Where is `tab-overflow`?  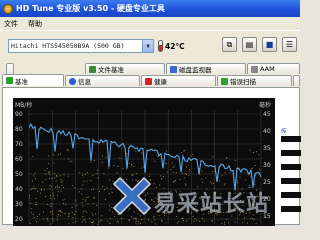
tab-overflow is located at coordinates (296, 80).